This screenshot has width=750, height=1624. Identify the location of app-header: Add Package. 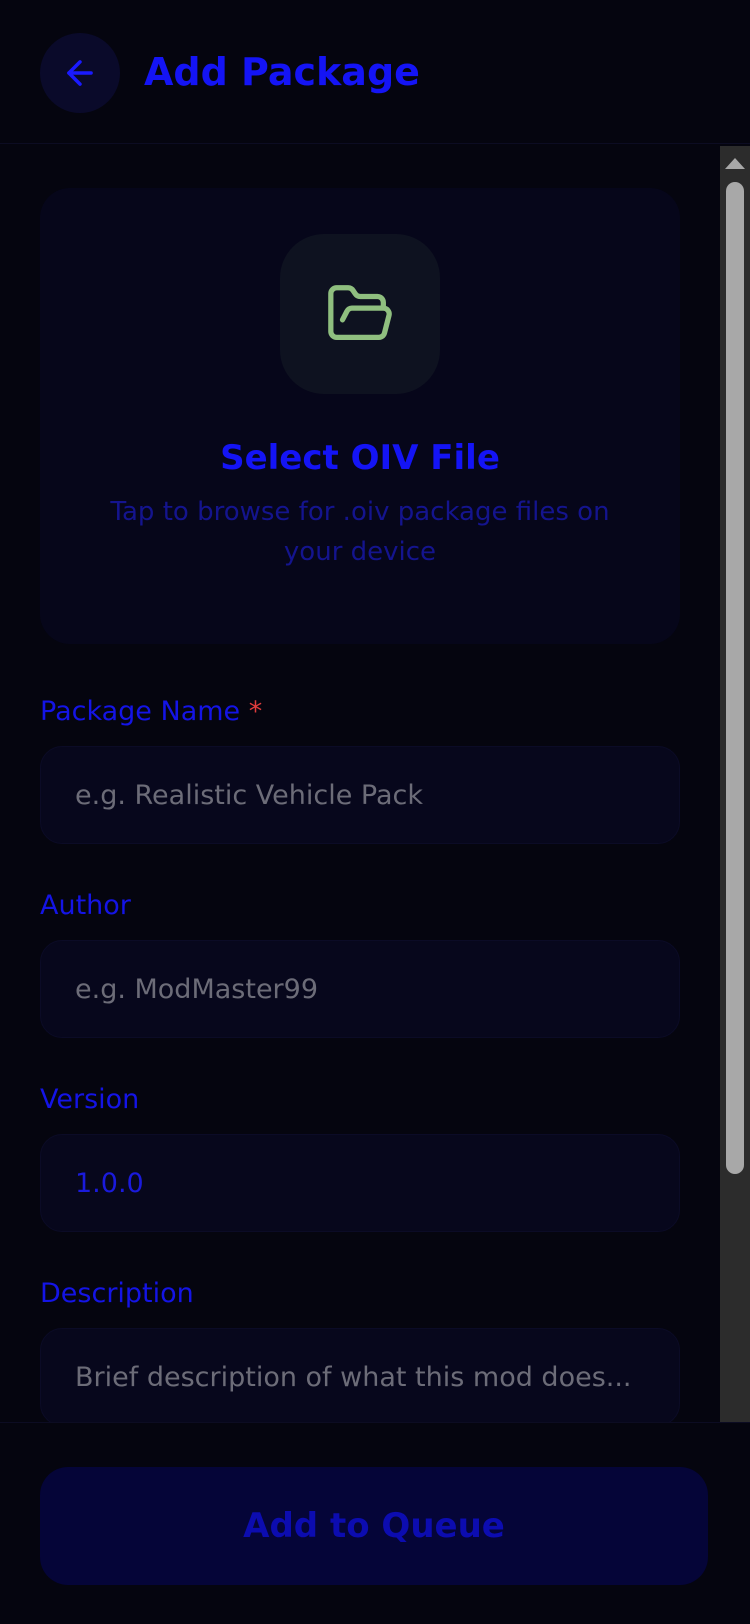
(375, 72).